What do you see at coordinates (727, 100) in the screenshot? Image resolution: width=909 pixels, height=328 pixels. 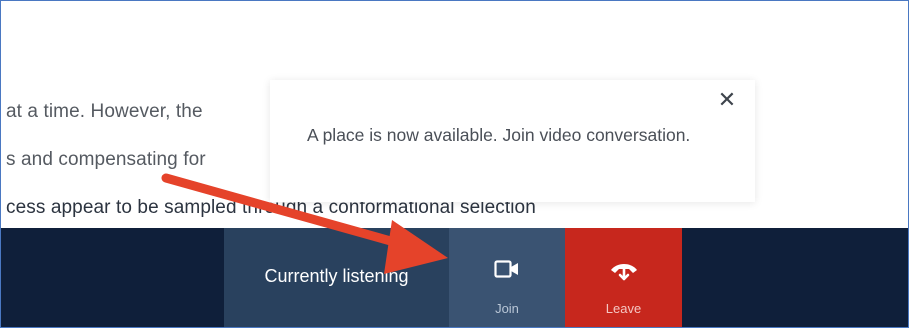 I see `close-icon: ✕` at bounding box center [727, 100].